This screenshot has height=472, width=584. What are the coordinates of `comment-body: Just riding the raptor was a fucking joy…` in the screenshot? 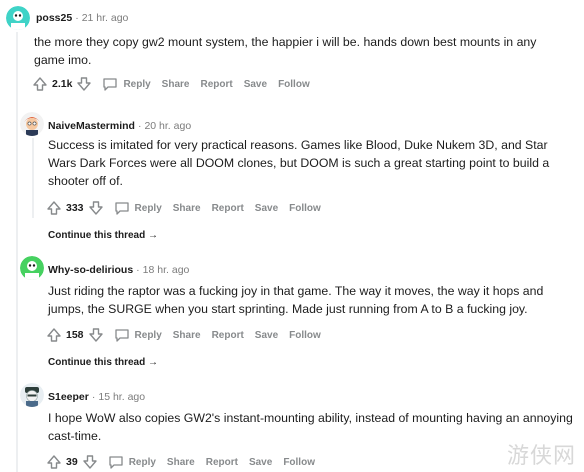 It's located at (296, 300).